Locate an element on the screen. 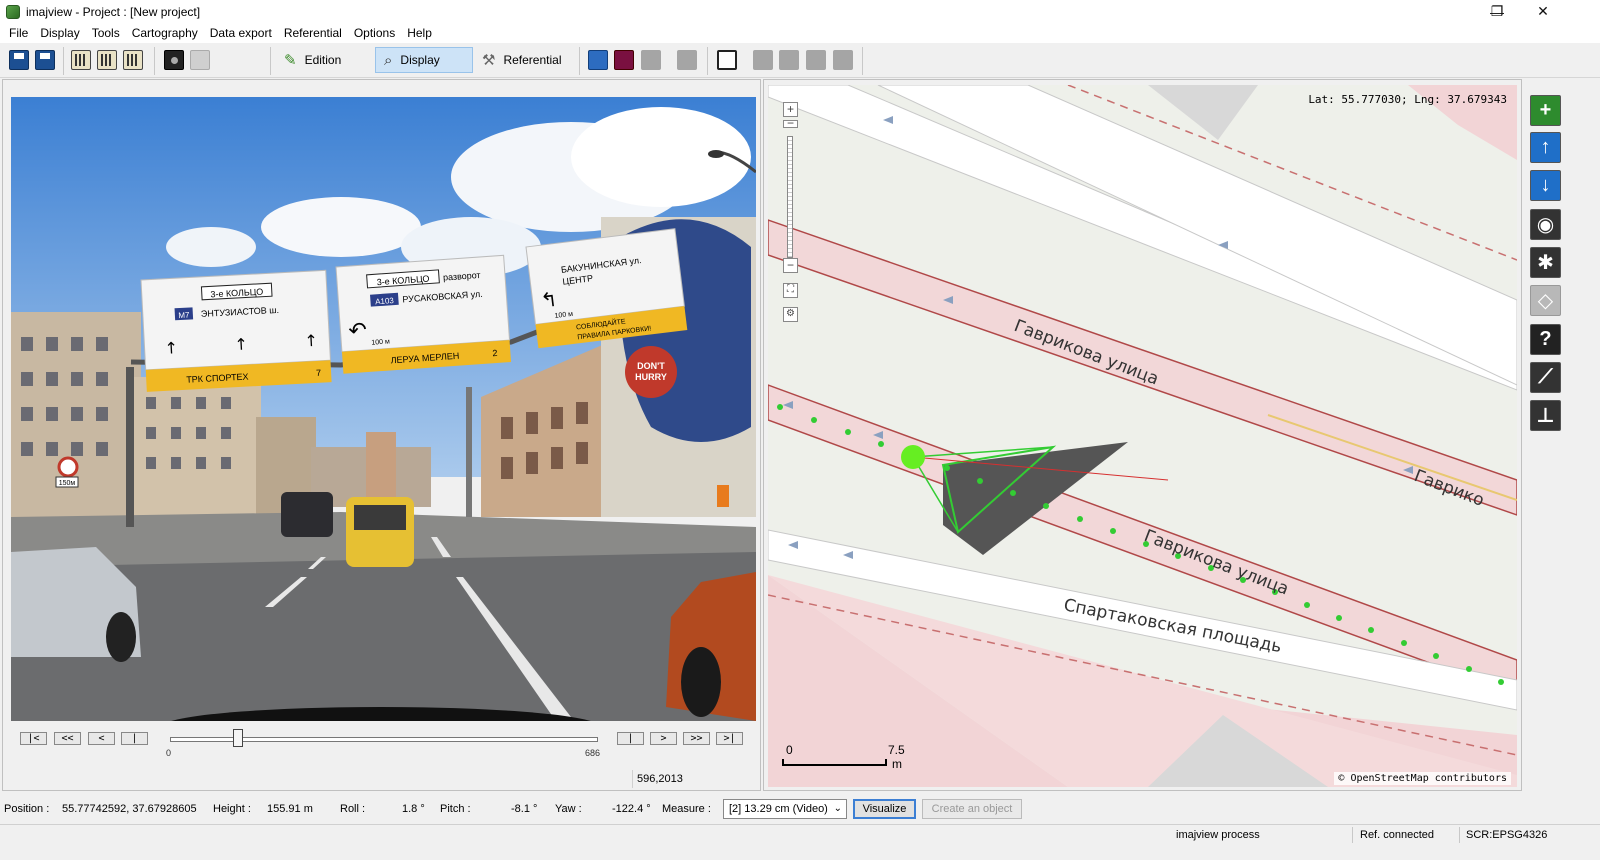 This screenshot has width=1600, height=860. scr-status: SCR:EPSG4326 is located at coordinates (1507, 835).